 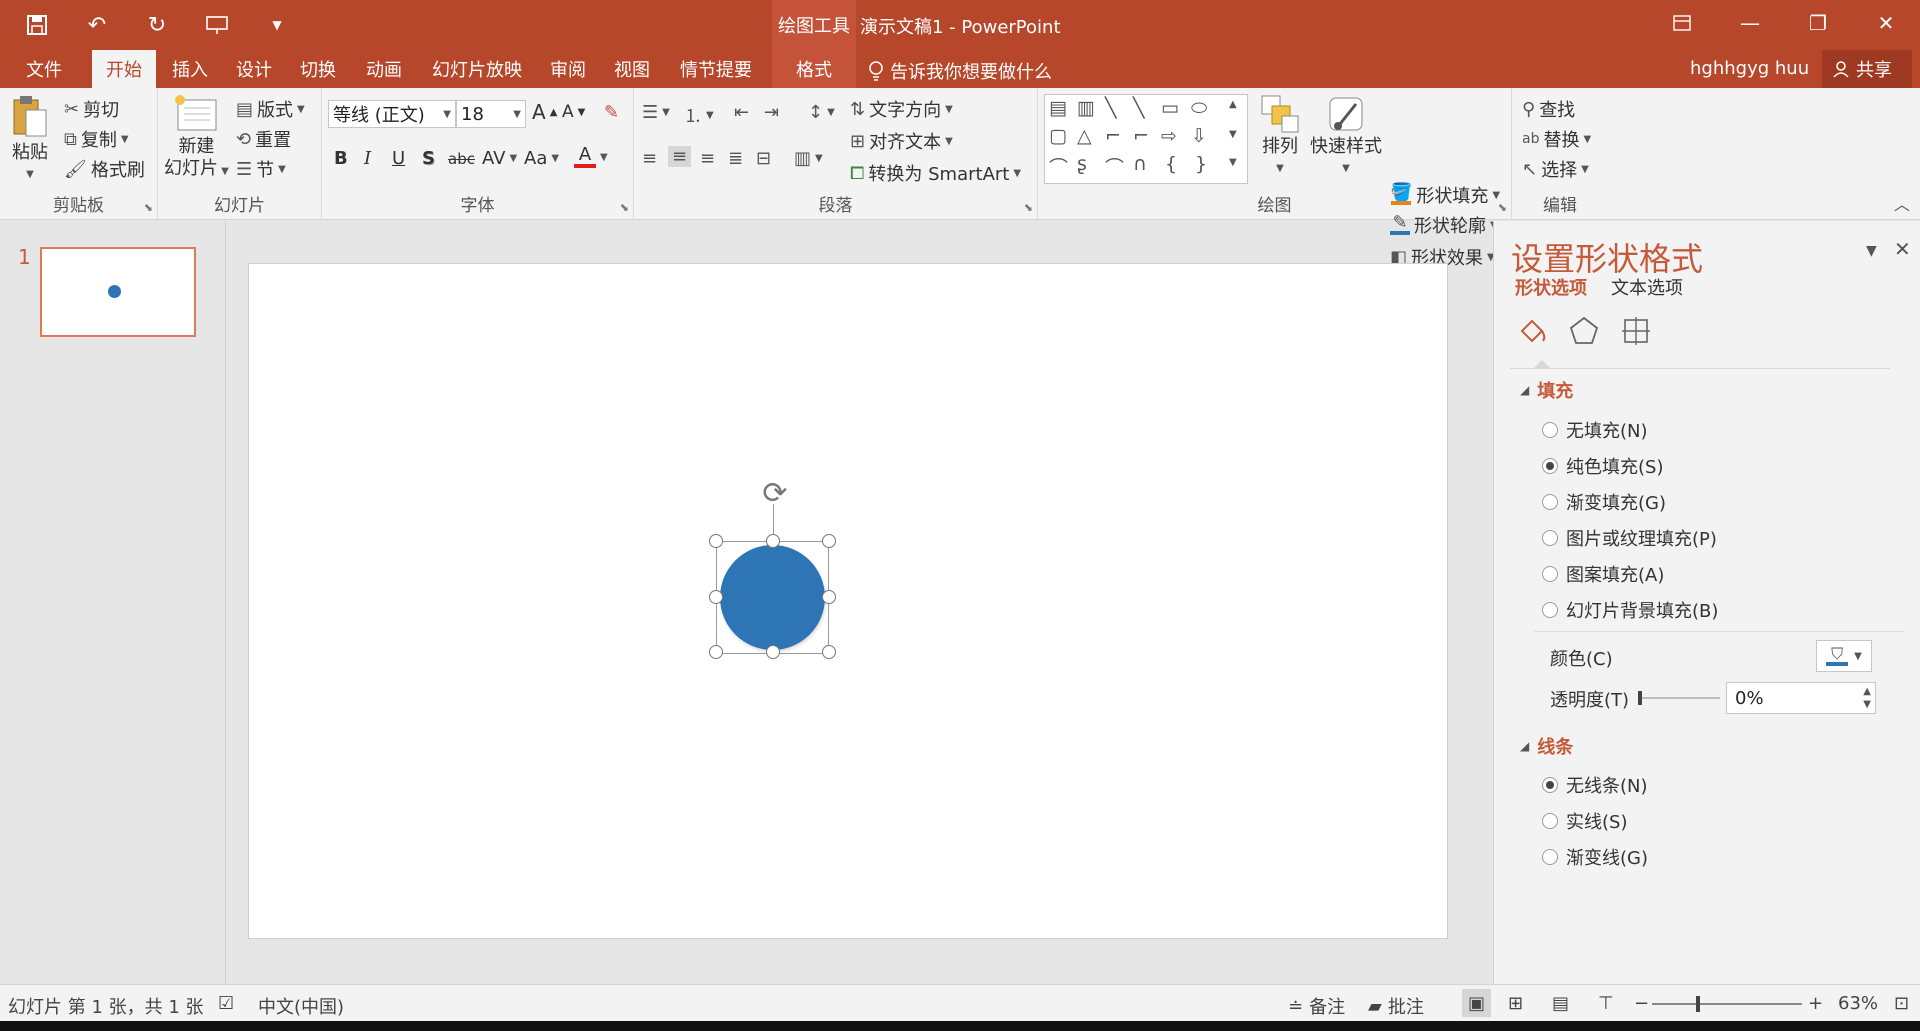 I want to click on select-button: ↖ 选择 ▼, so click(x=1555, y=169).